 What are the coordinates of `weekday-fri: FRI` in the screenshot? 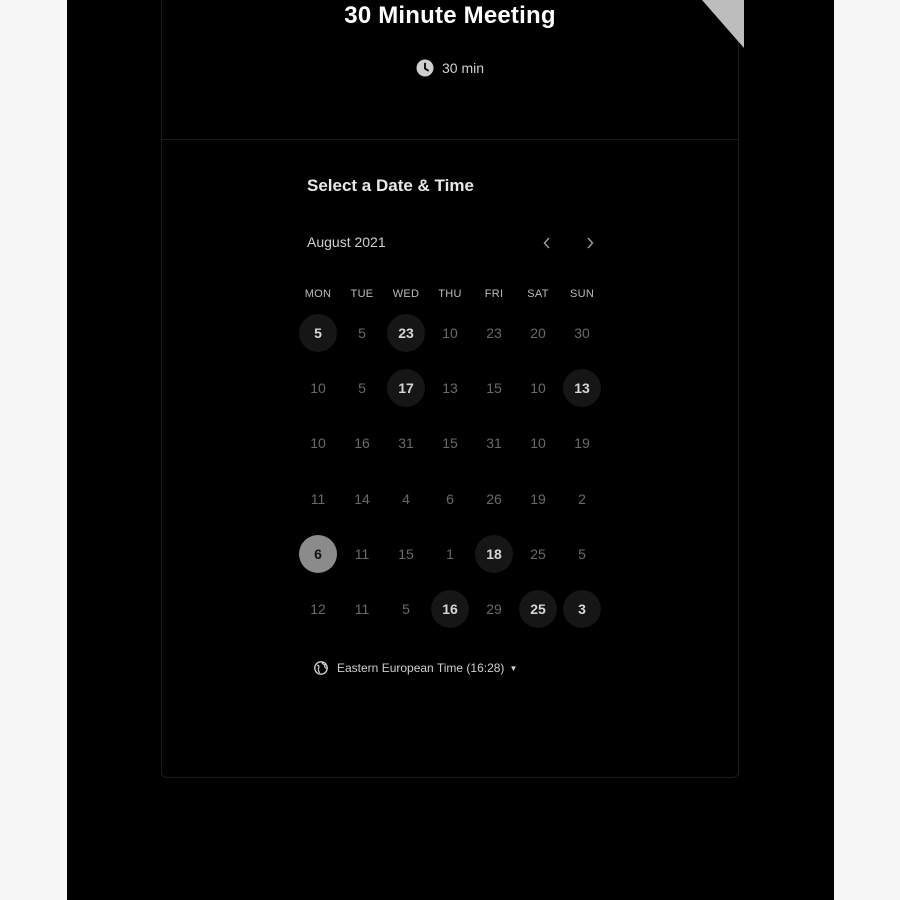 It's located at (494, 294).